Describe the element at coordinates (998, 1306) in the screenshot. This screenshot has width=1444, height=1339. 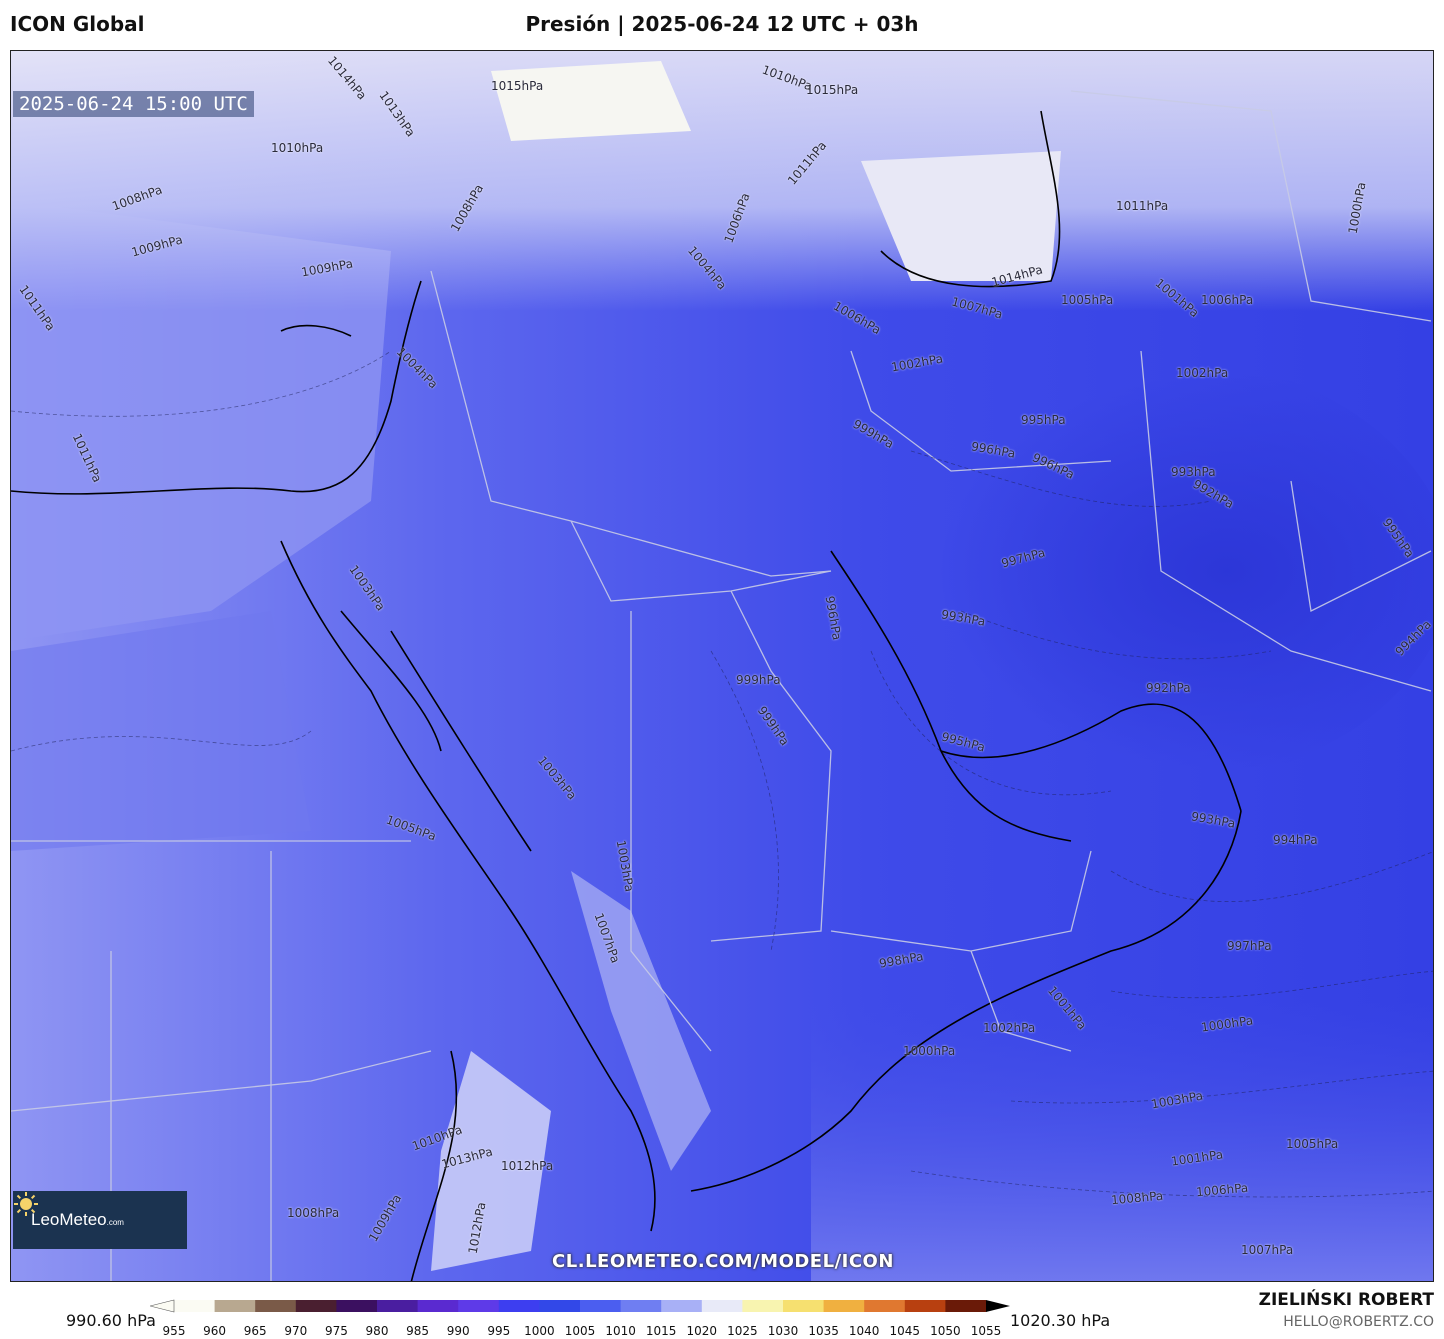
I see `colorbar-high-arrow` at that location.